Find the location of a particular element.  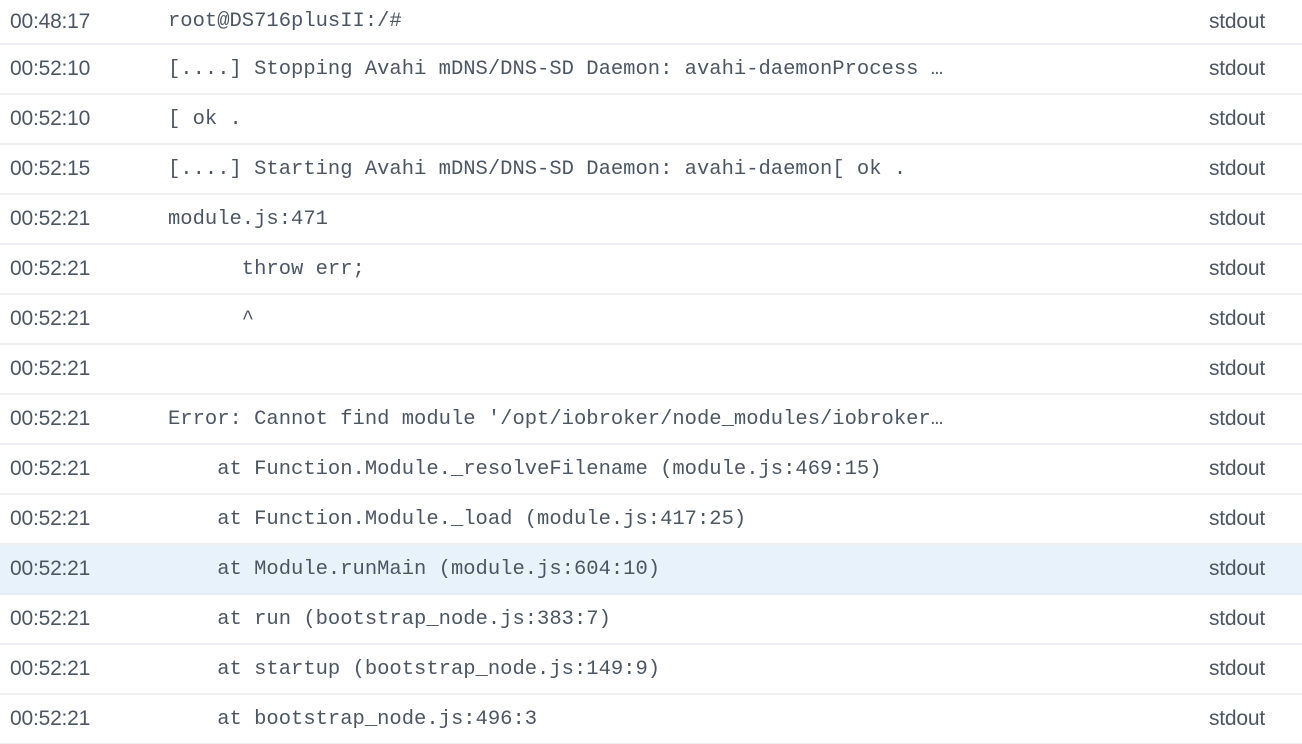

log-timestamp: 00:48:17 is located at coordinates (50, 21).